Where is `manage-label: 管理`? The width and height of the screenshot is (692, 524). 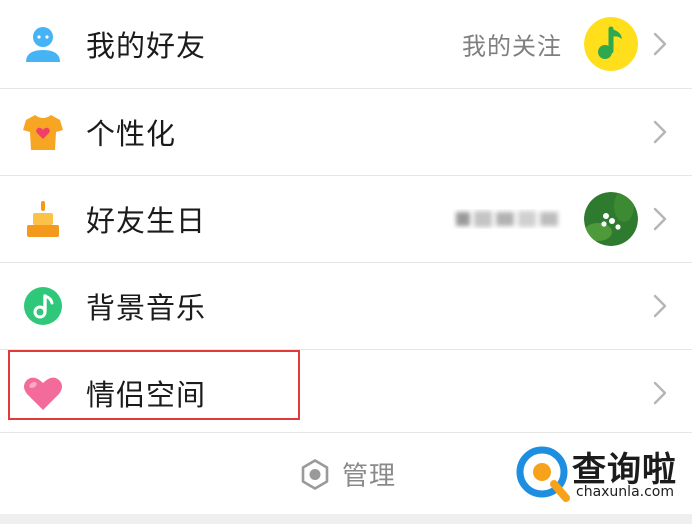 manage-label: 管理 is located at coordinates (369, 476).